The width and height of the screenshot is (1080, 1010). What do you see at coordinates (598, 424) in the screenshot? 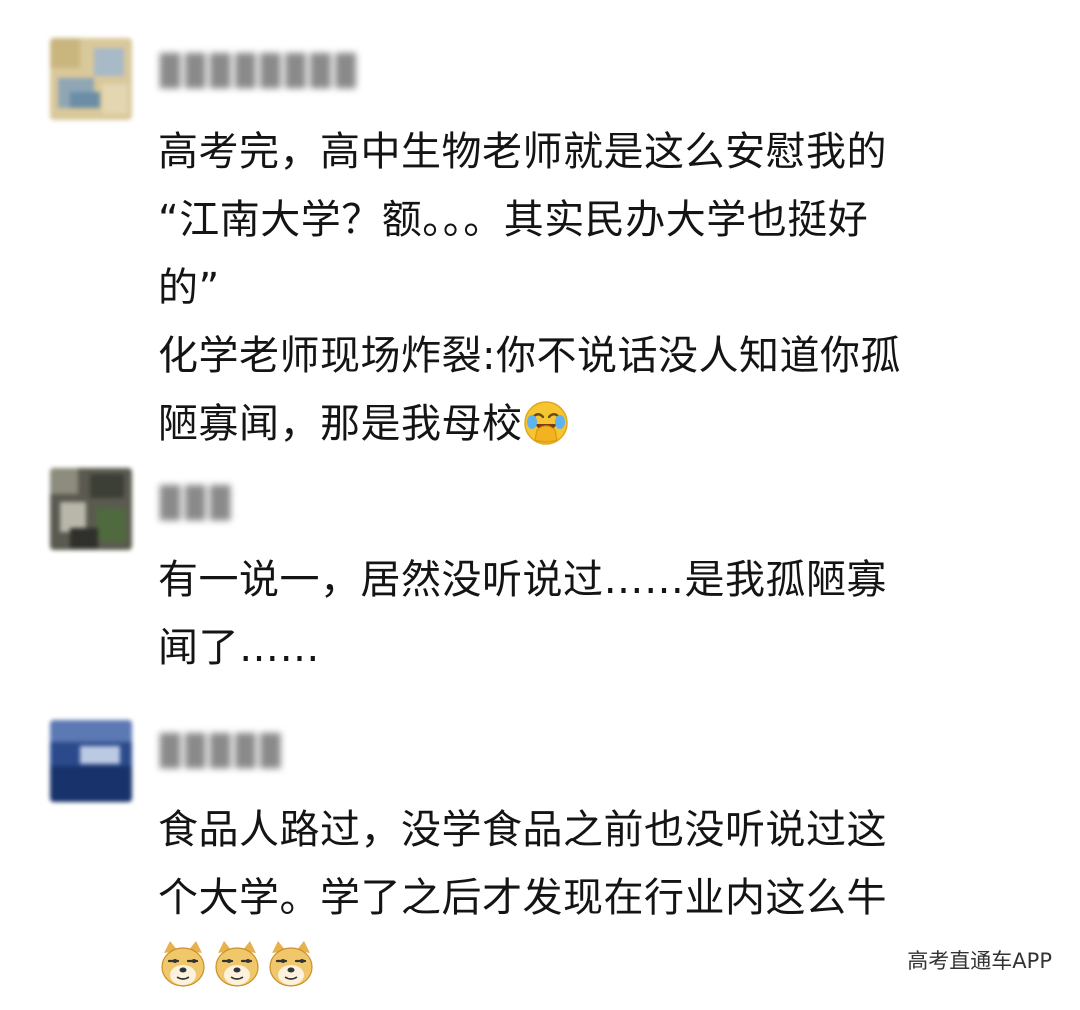
I see `comment-line: 陋寡闻，那是我母校` at bounding box center [598, 424].